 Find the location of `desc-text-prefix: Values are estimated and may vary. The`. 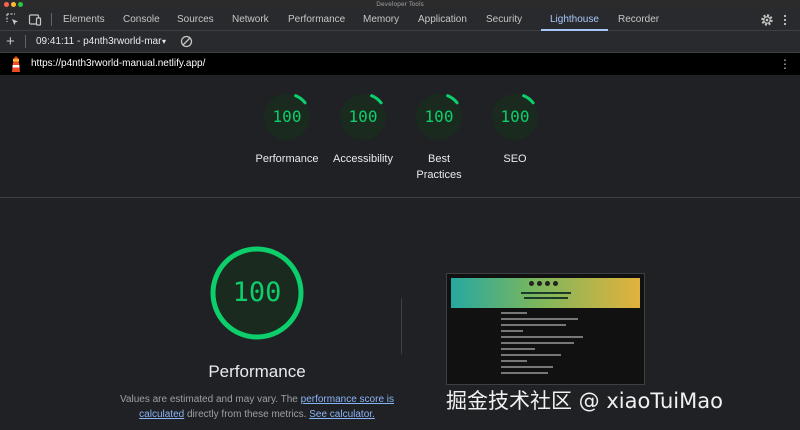

desc-text-prefix: Values are estimated and may vary. The is located at coordinates (210, 399).